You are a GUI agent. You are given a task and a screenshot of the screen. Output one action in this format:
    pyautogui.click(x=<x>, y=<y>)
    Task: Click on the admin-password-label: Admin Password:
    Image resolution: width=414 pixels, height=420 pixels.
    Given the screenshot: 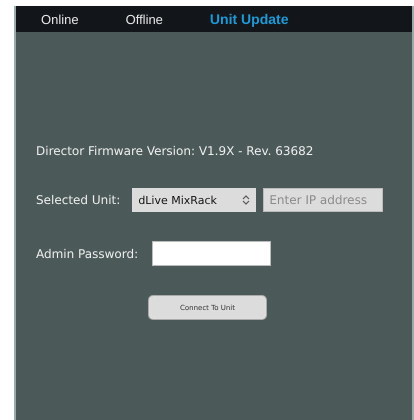 What is the action you would take?
    pyautogui.click(x=87, y=253)
    